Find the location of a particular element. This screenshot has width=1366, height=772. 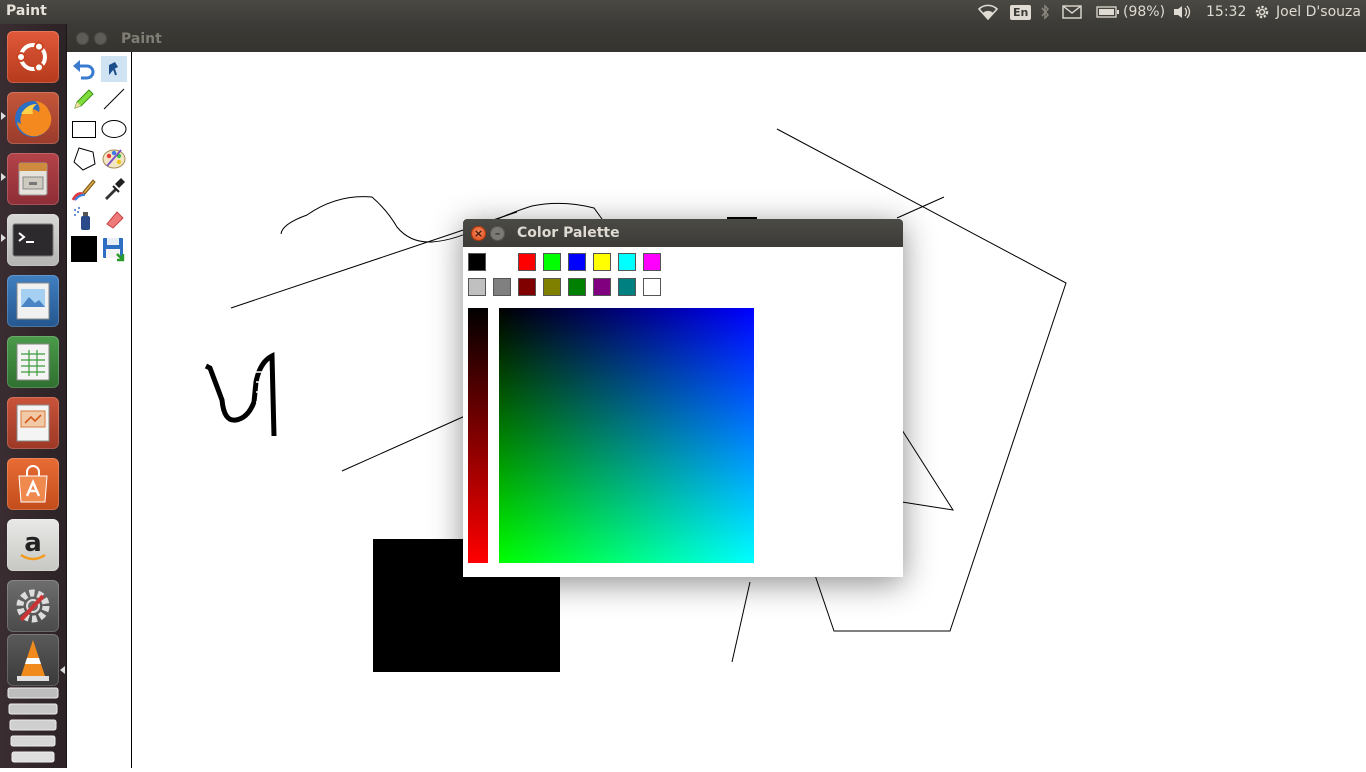

keyboard-layout-label: En is located at coordinates (1021, 12).